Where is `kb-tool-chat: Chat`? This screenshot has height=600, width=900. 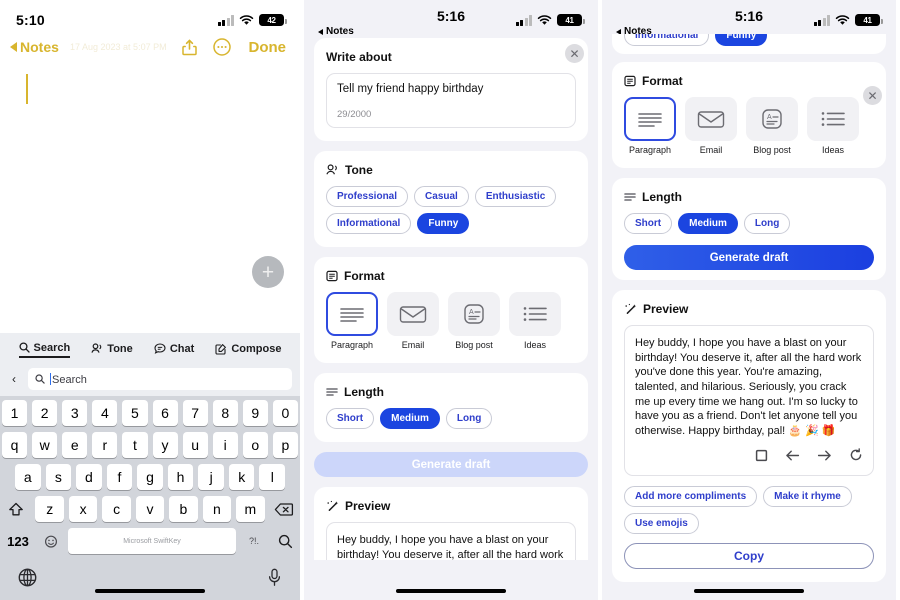
kb-tool-chat: Chat is located at coordinates (174, 350).